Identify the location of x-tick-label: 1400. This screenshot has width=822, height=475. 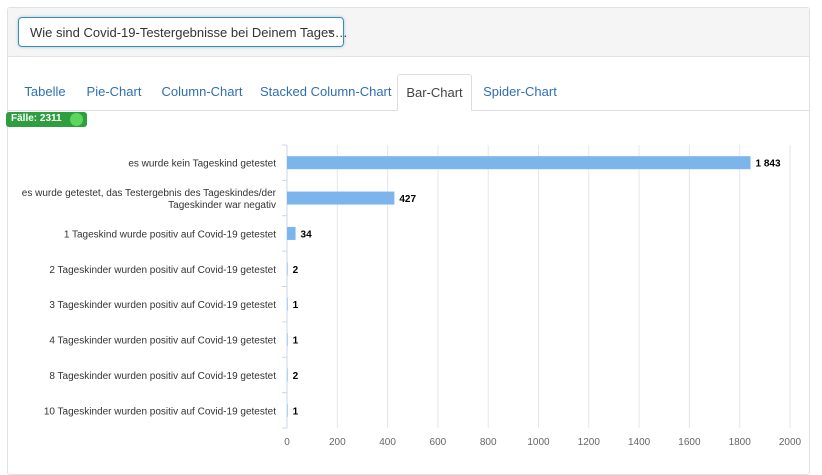
(639, 442).